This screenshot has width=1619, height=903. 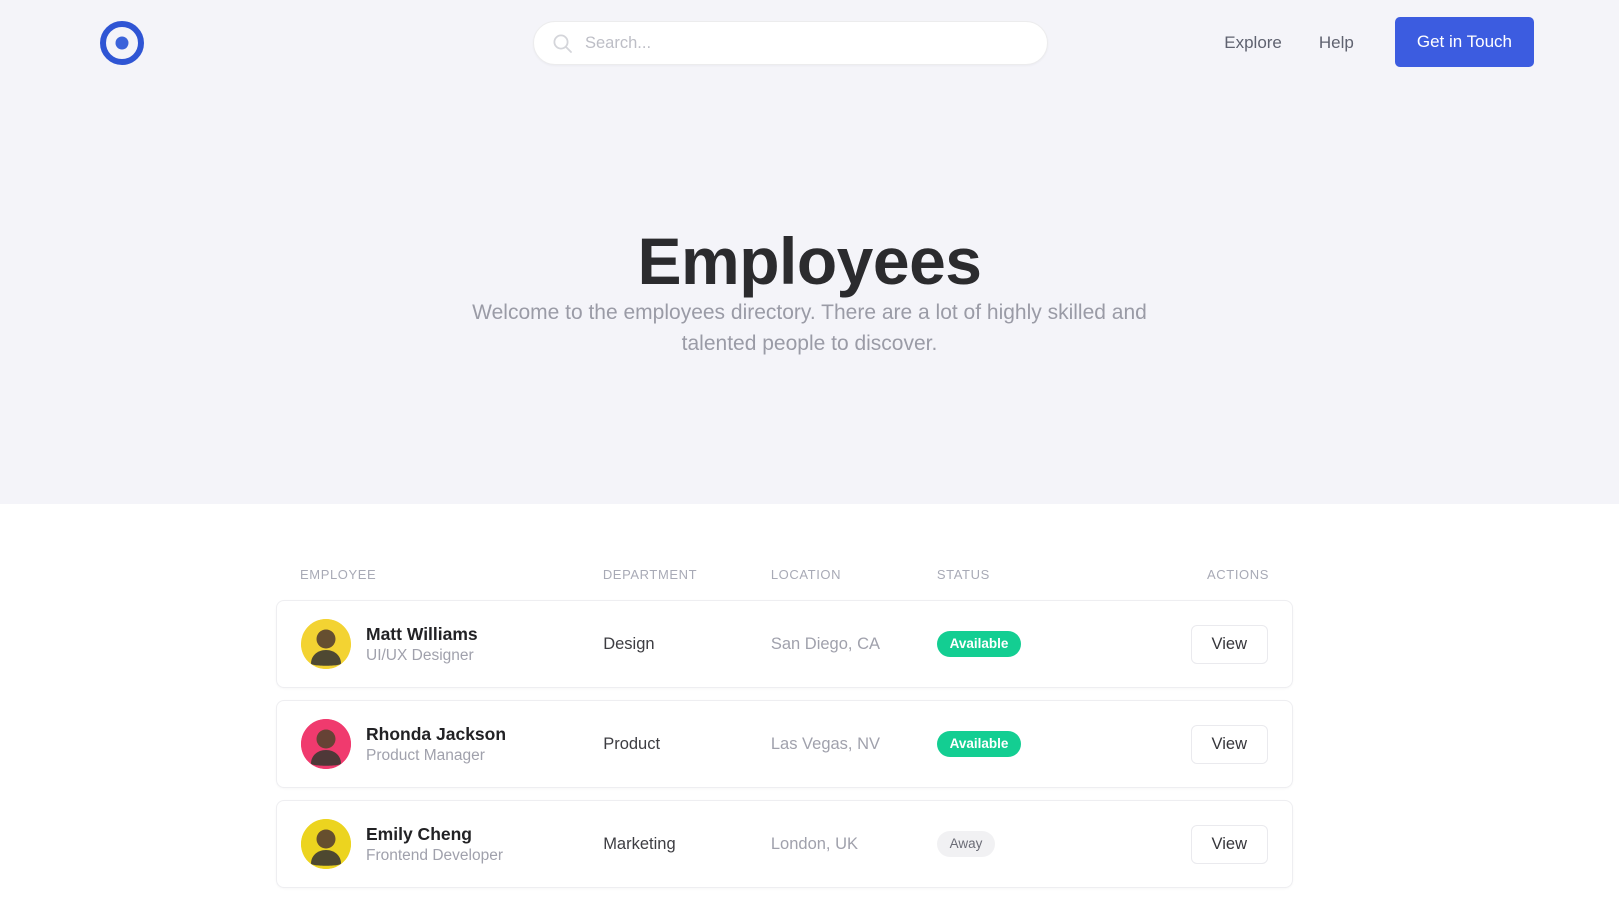 What do you see at coordinates (1464, 42) in the screenshot?
I see `get-in-touch-button: Get in Touch` at bounding box center [1464, 42].